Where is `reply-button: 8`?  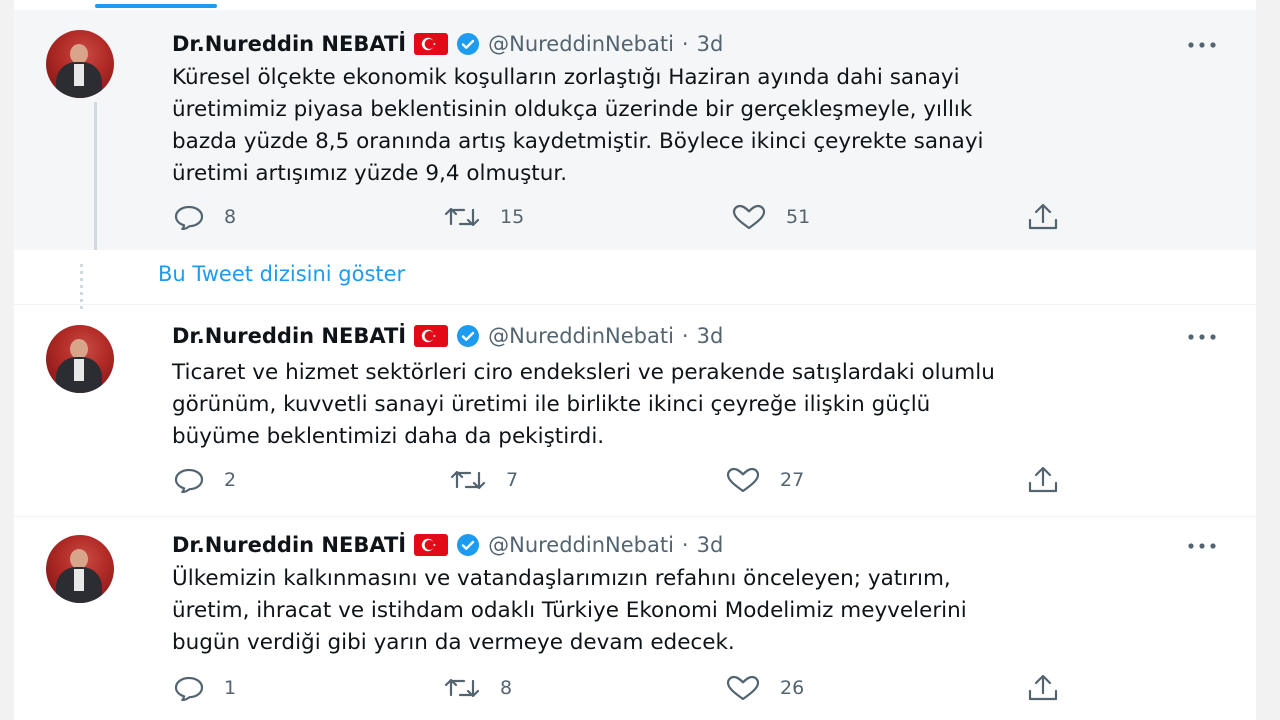 reply-button: 8 is located at coordinates (204, 217).